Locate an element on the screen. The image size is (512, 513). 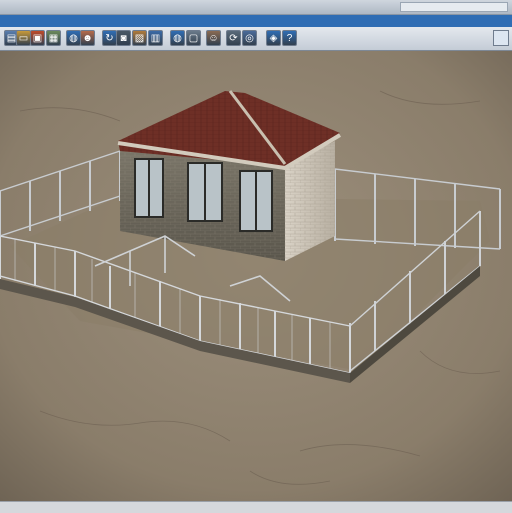
toolbar-button-layers: ◈ is located at coordinates (273, 38).